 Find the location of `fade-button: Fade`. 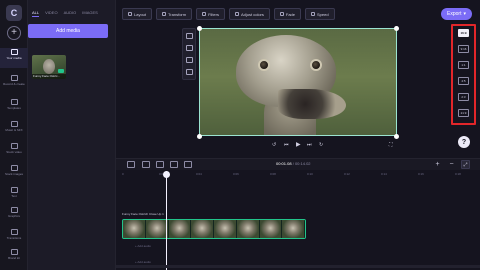

fade-button: Fade is located at coordinates (287, 14).